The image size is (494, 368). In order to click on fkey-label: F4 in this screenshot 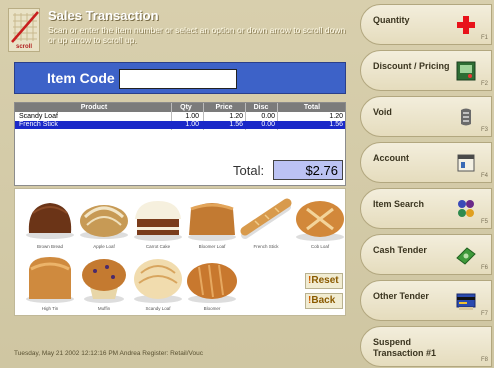, I will do `click(484, 176)`.